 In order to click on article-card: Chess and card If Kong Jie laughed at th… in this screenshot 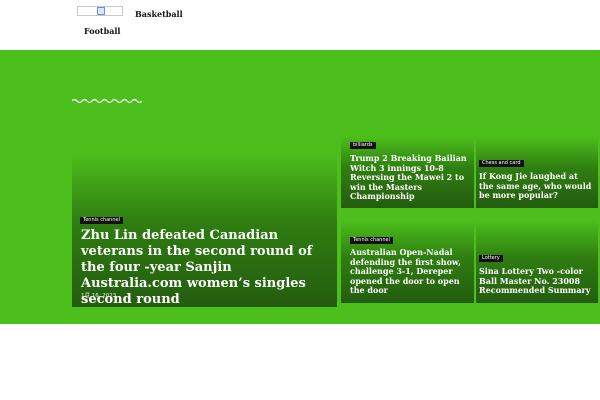, I will do `click(537, 172)`.